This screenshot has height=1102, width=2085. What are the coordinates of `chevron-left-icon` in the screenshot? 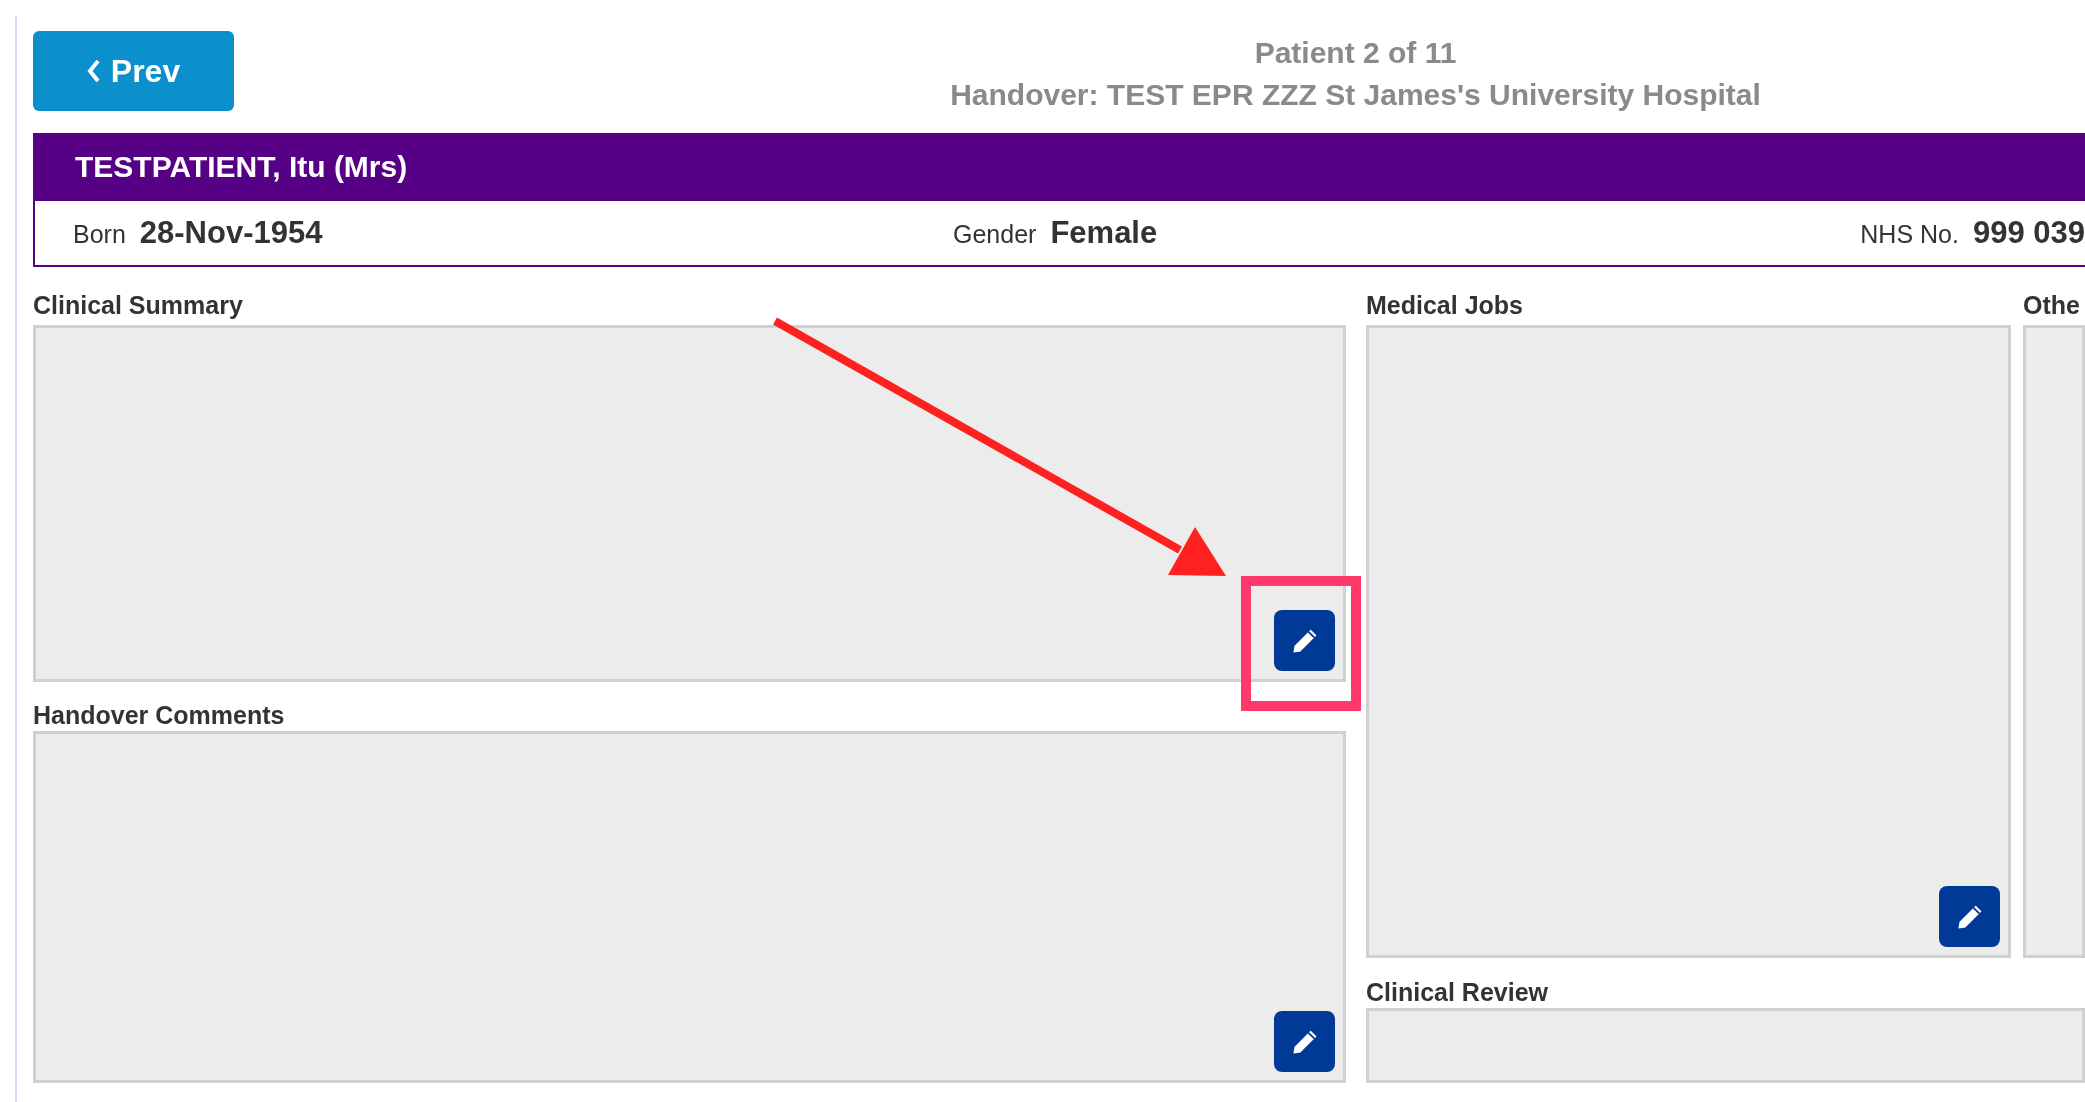 It's located at (93, 71).